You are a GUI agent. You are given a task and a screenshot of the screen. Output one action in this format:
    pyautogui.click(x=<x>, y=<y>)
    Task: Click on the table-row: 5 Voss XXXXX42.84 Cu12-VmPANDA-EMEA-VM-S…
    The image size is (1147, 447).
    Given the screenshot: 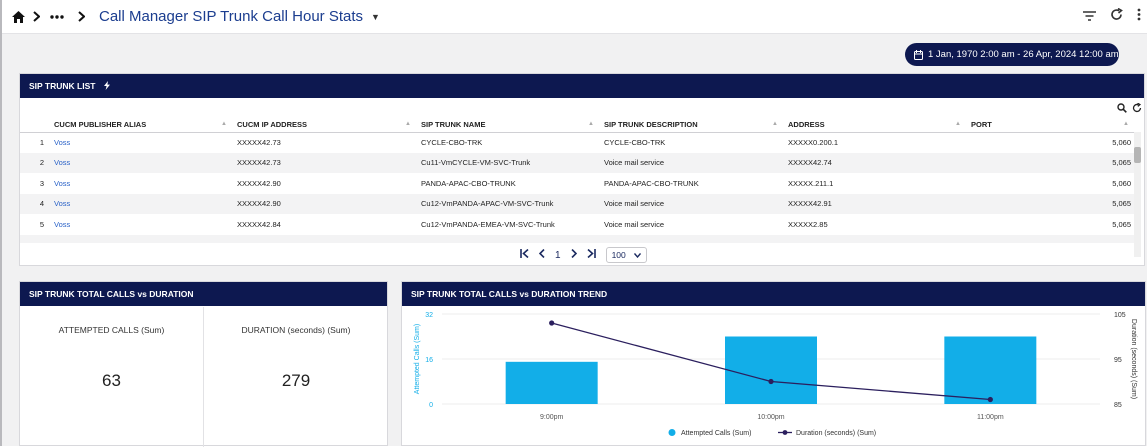 What is the action you would take?
    pyautogui.click(x=577, y=224)
    